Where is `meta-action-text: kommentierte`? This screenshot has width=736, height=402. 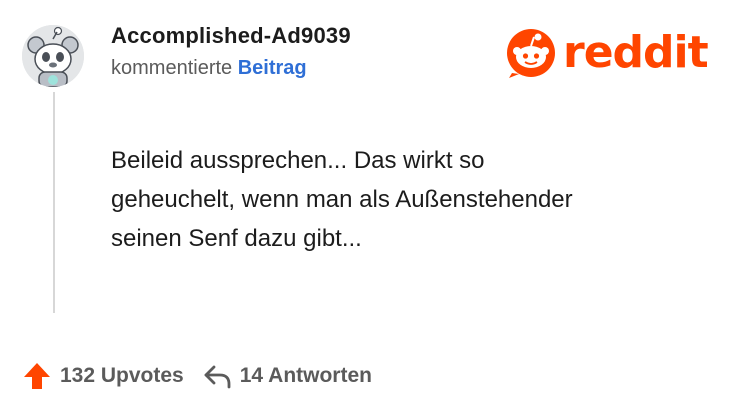
meta-action-text: kommentierte is located at coordinates (172, 68).